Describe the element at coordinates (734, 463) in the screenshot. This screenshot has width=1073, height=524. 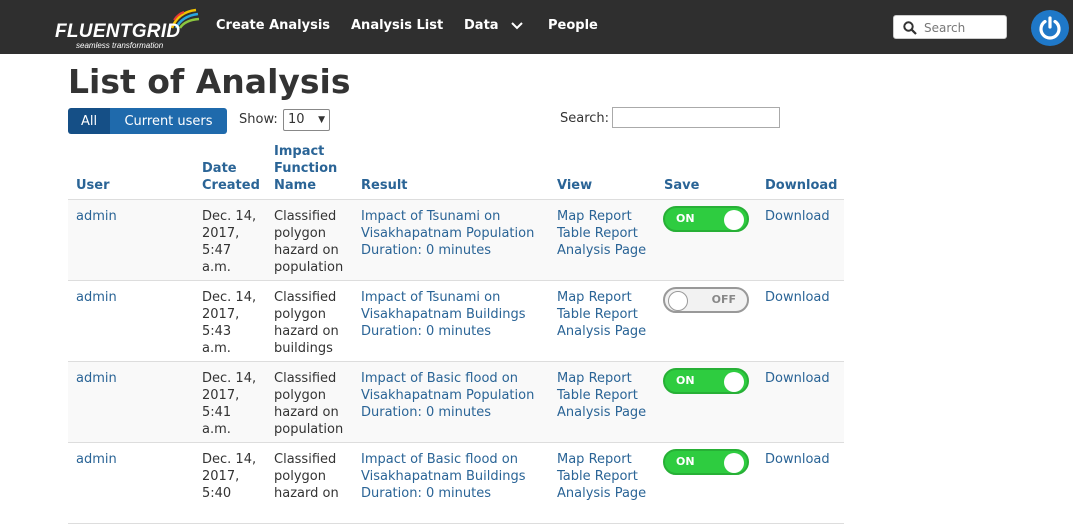
I see `toggle-knob` at that location.